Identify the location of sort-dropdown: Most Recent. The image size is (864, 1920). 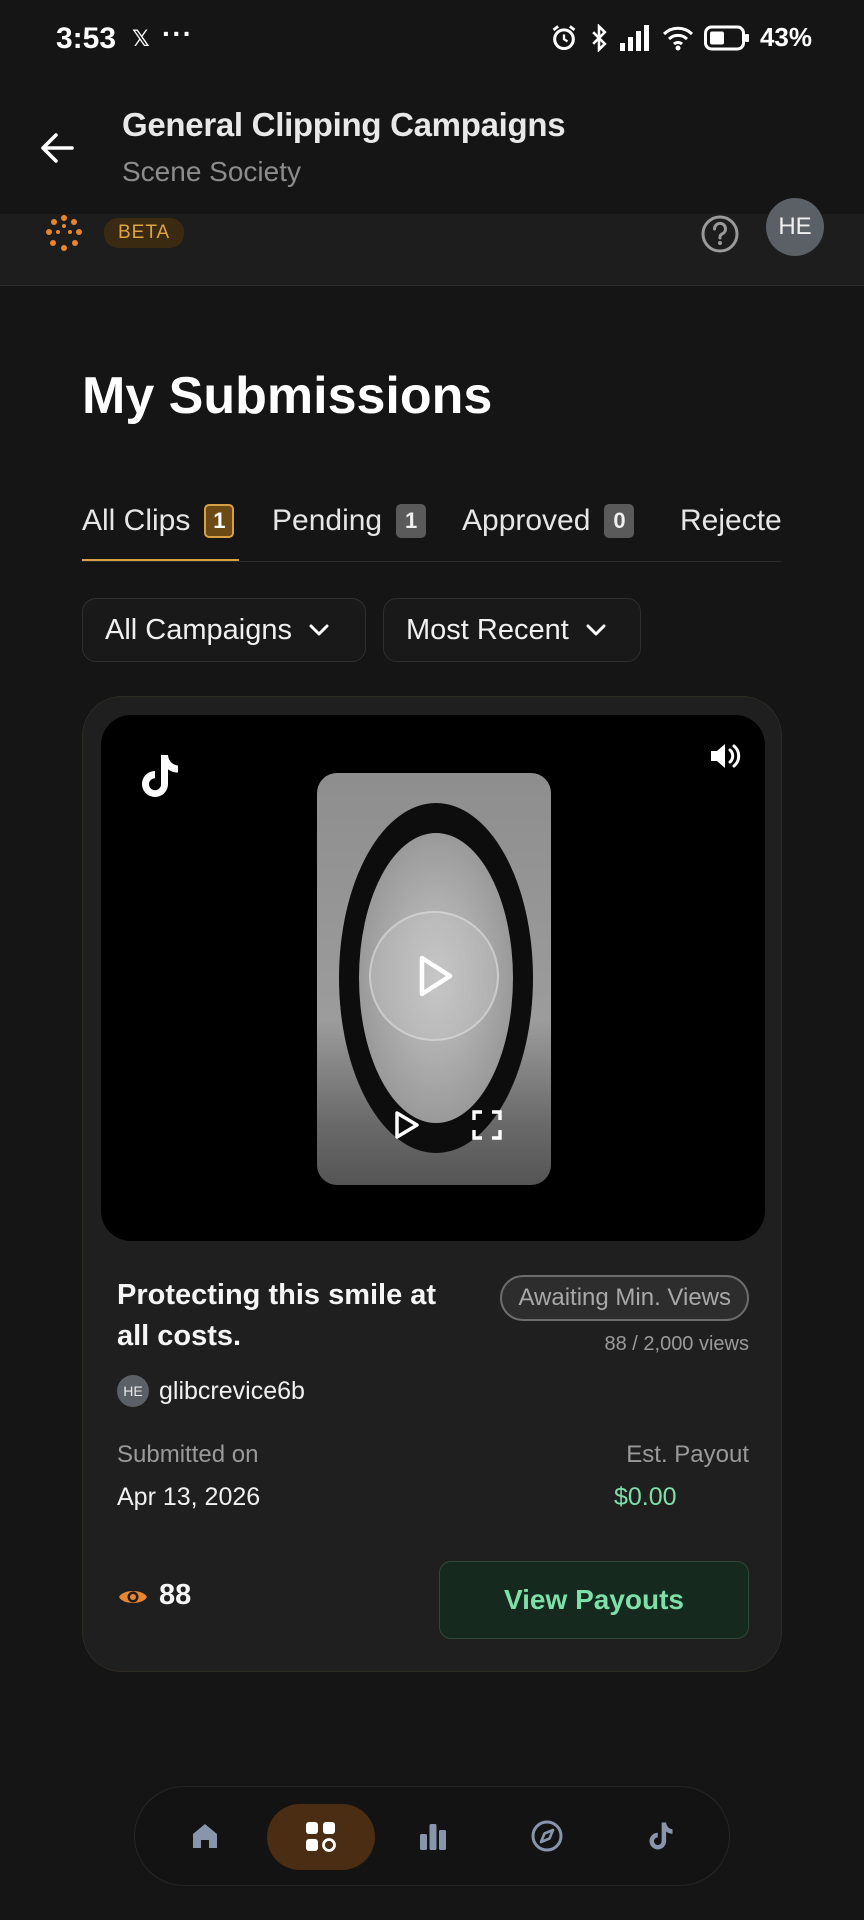
(512, 630).